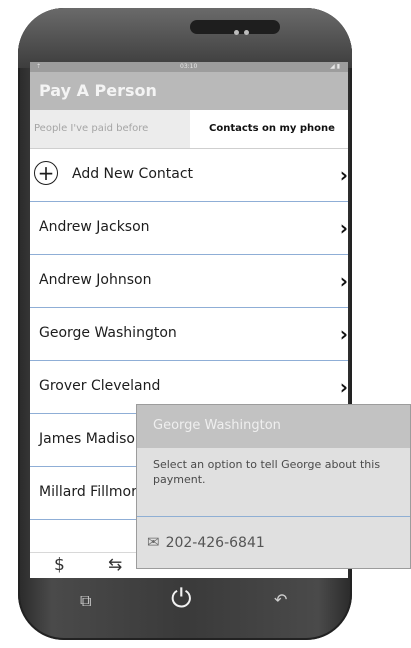  Describe the element at coordinates (91, 439) in the screenshot. I see `contact-name: James Madison` at that location.